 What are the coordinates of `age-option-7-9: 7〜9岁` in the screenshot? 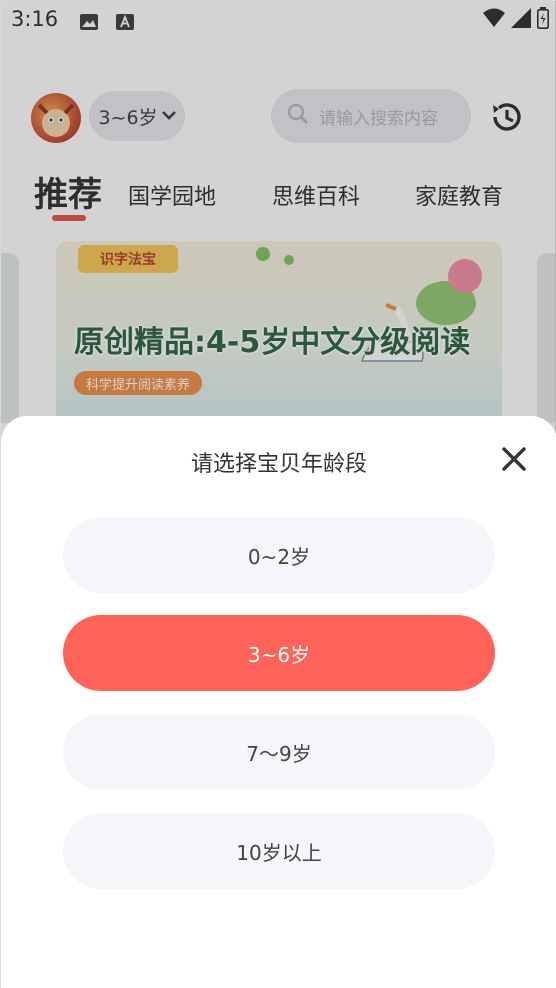 It's located at (279, 752).